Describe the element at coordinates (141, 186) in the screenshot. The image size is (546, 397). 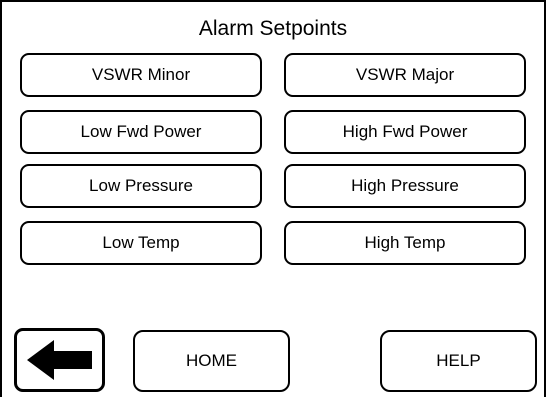
I see `low-pressure-button: Low Pressure` at that location.